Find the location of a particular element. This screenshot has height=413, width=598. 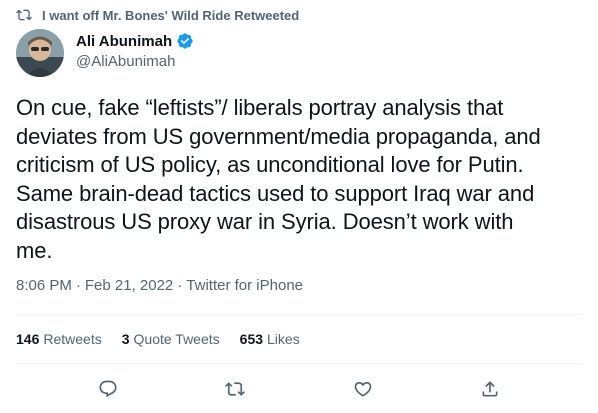

engagement-stats: 146 Retweets 3 Quote Tweets 653 Likes is located at coordinates (158, 339).